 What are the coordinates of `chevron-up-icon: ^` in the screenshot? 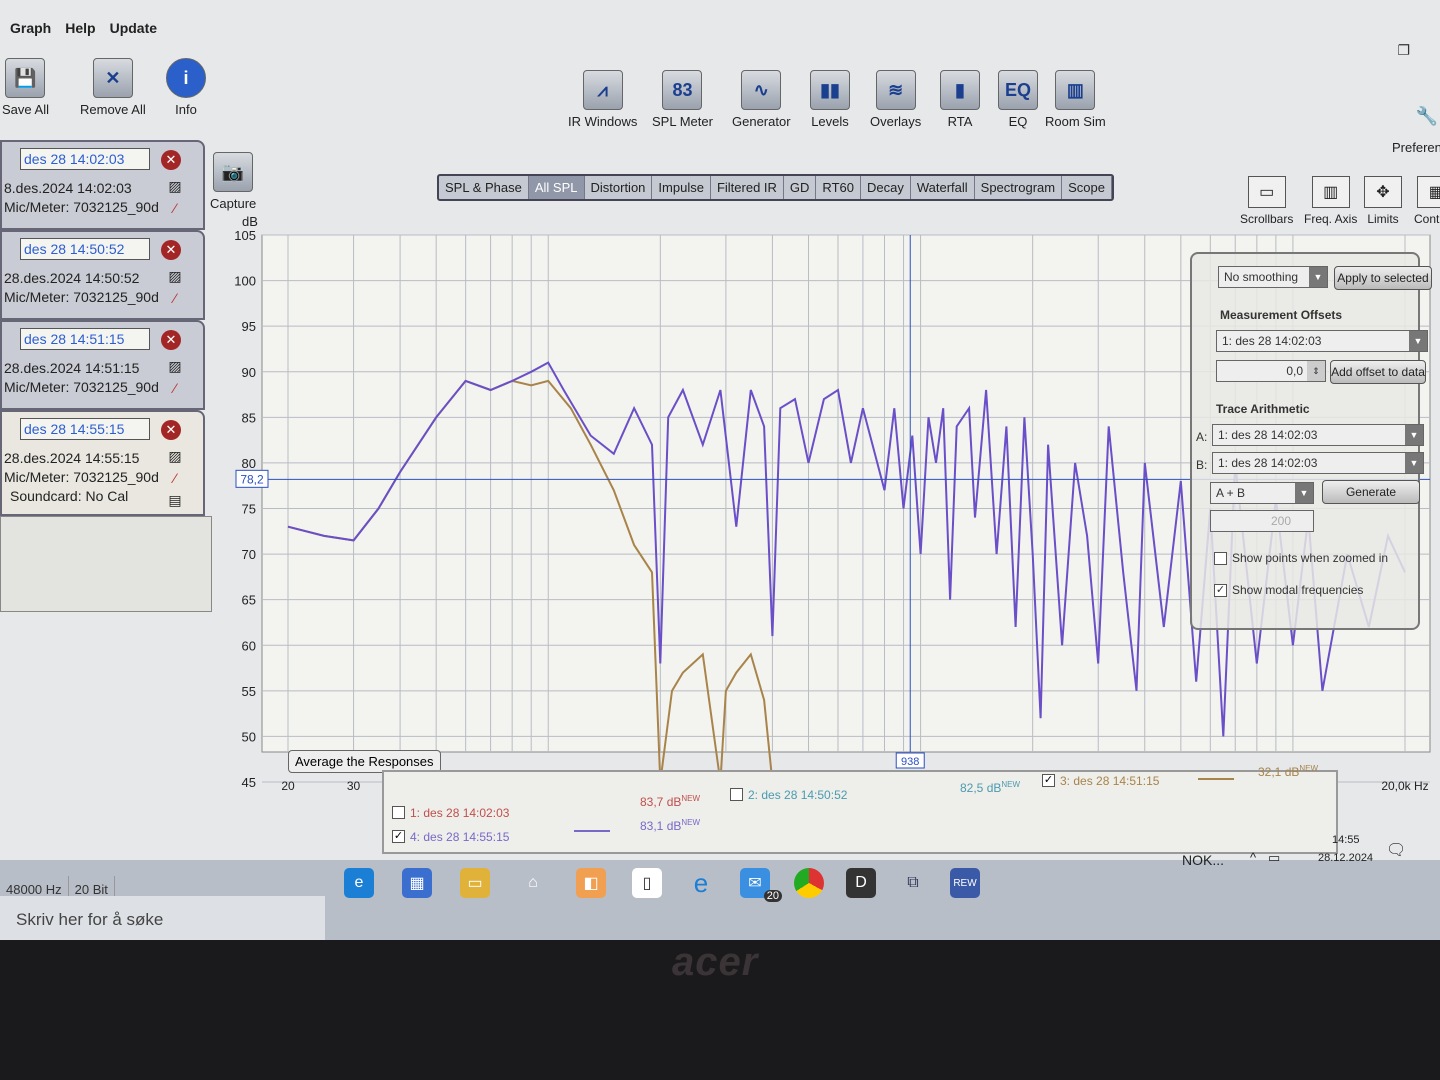 It's located at (1253, 857).